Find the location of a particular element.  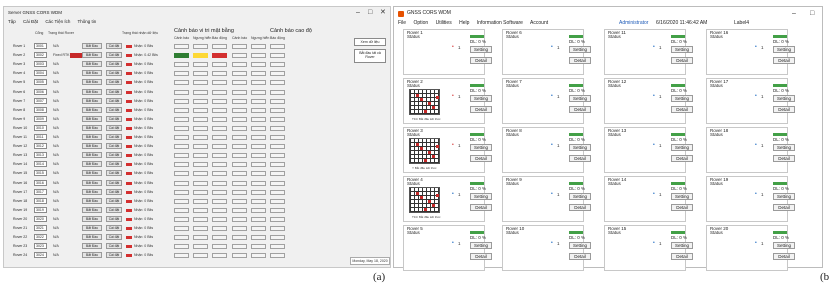

port-field: 3016 is located at coordinates (40, 182).